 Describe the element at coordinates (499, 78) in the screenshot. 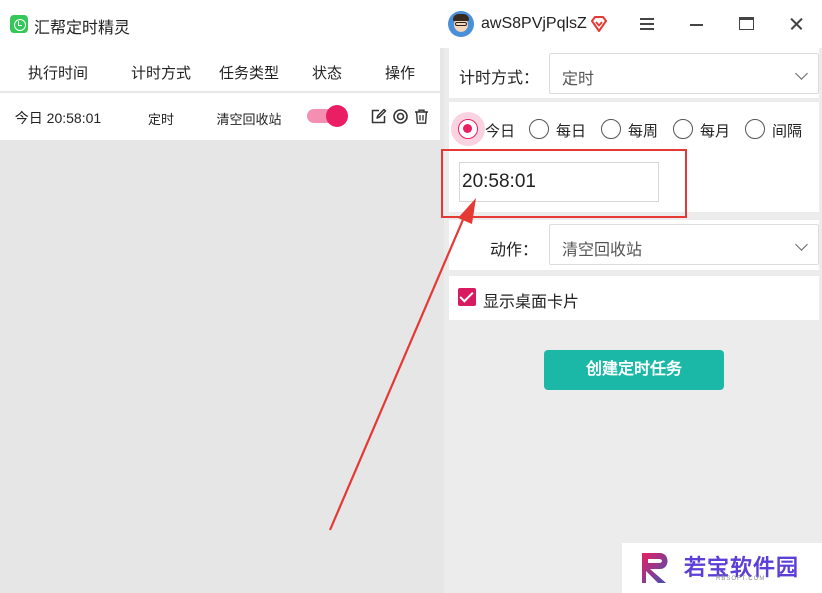

I see `mode-label: 计时方式：` at that location.